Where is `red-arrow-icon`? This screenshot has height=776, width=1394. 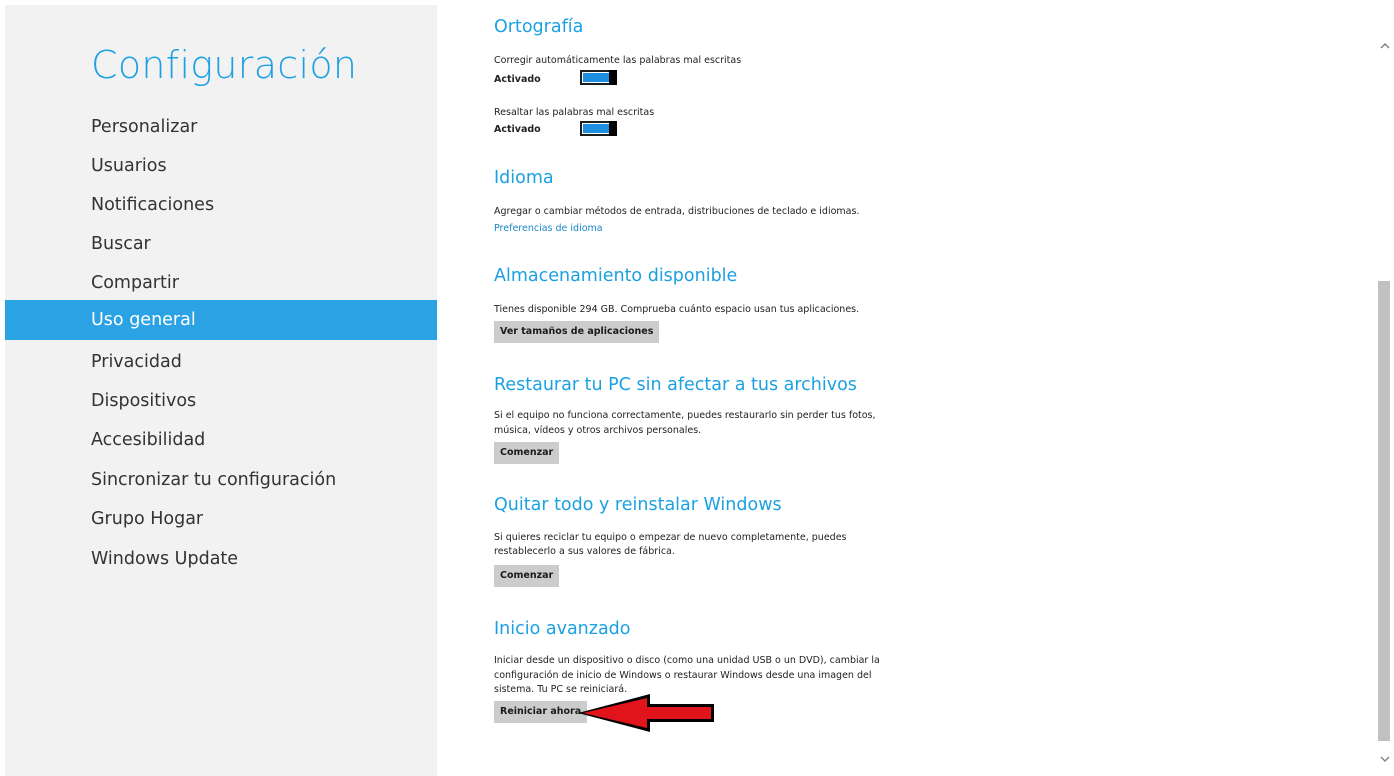 red-arrow-icon is located at coordinates (646, 713).